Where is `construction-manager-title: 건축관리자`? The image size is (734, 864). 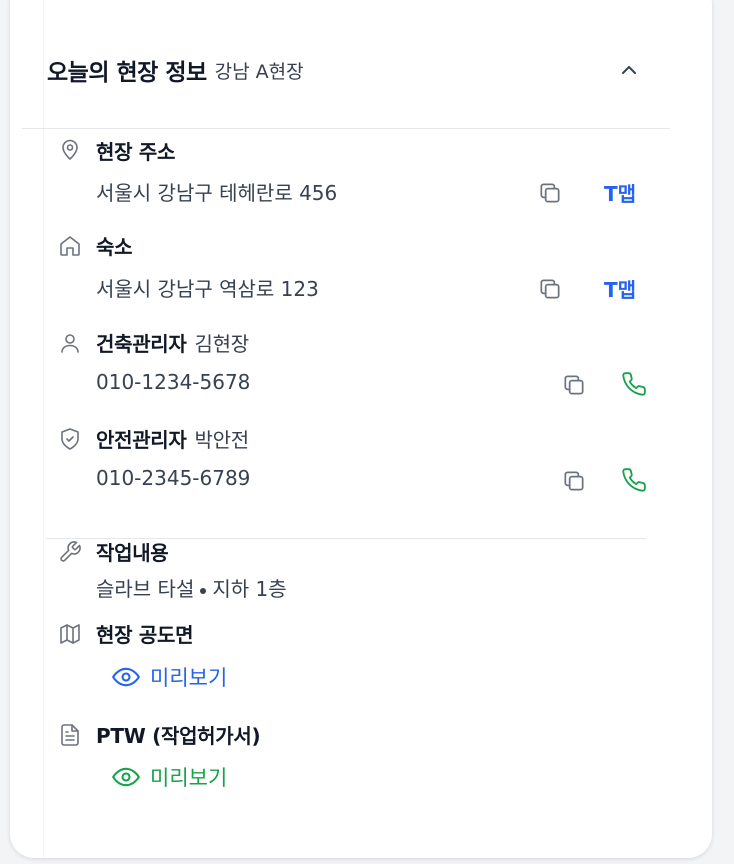 construction-manager-title: 건축관리자 is located at coordinates (141, 344).